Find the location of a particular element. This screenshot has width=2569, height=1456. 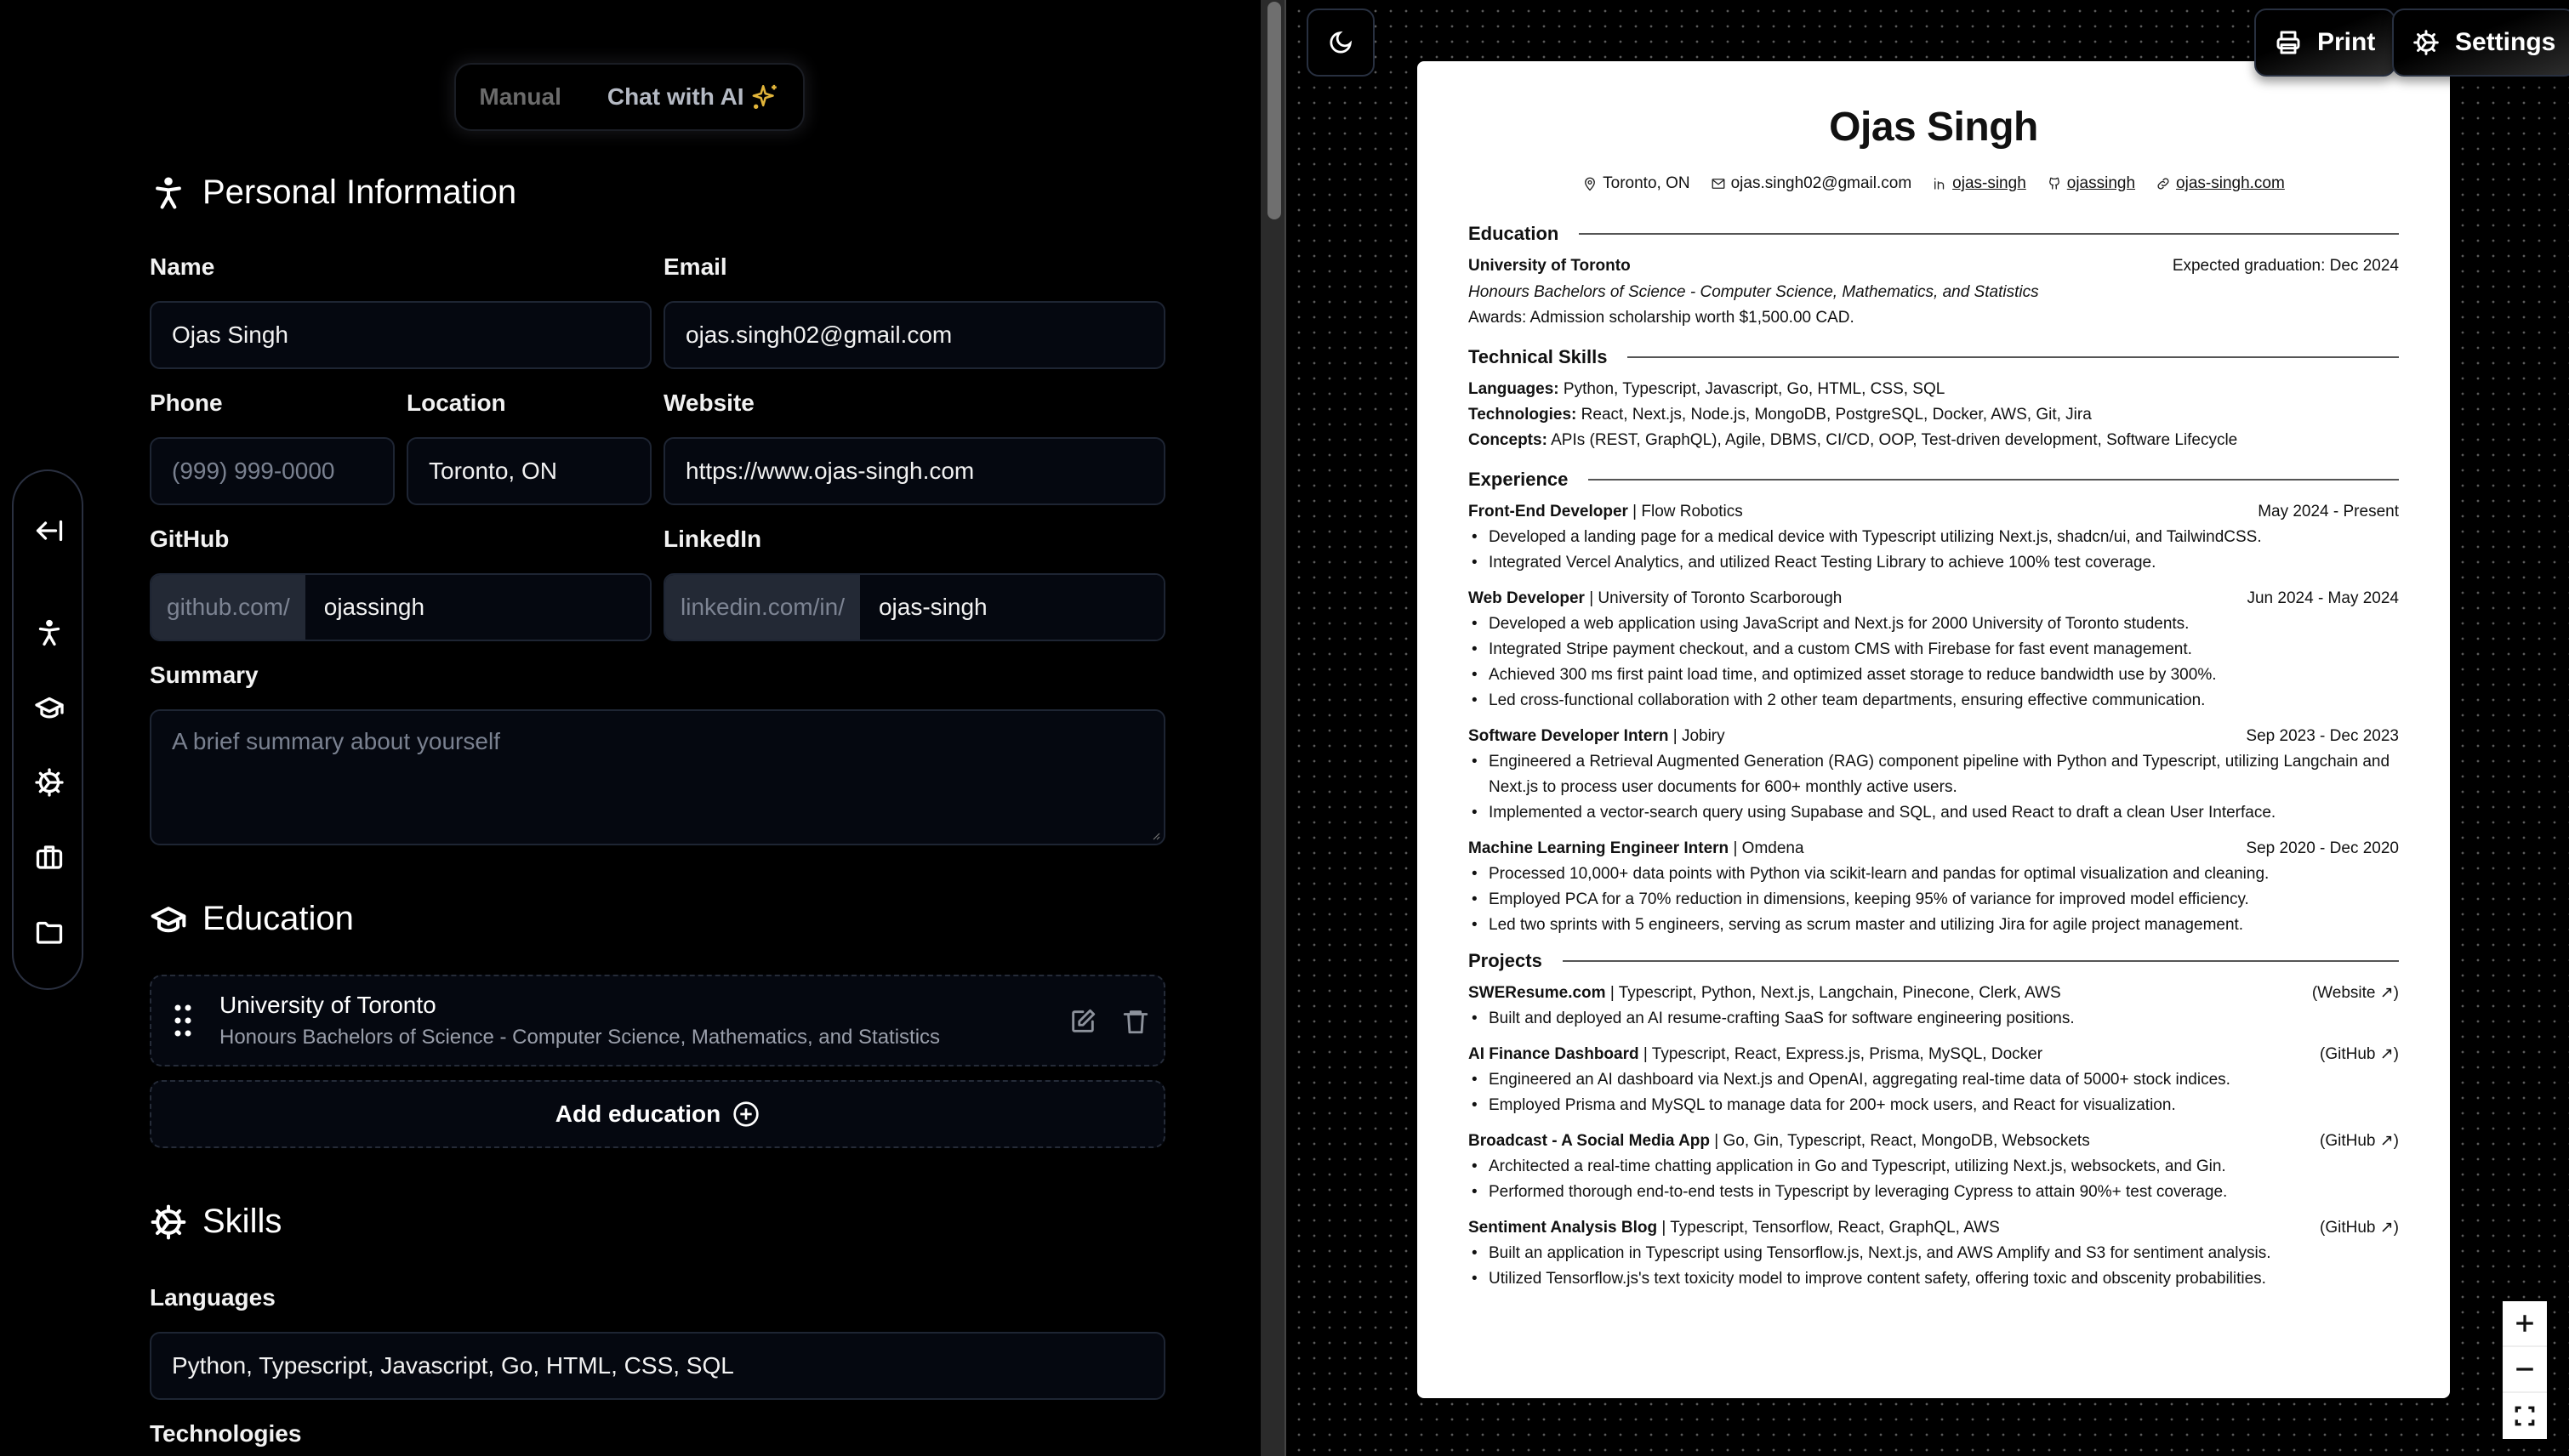

mode-toggle: Manual Chat with AI is located at coordinates (629, 97).